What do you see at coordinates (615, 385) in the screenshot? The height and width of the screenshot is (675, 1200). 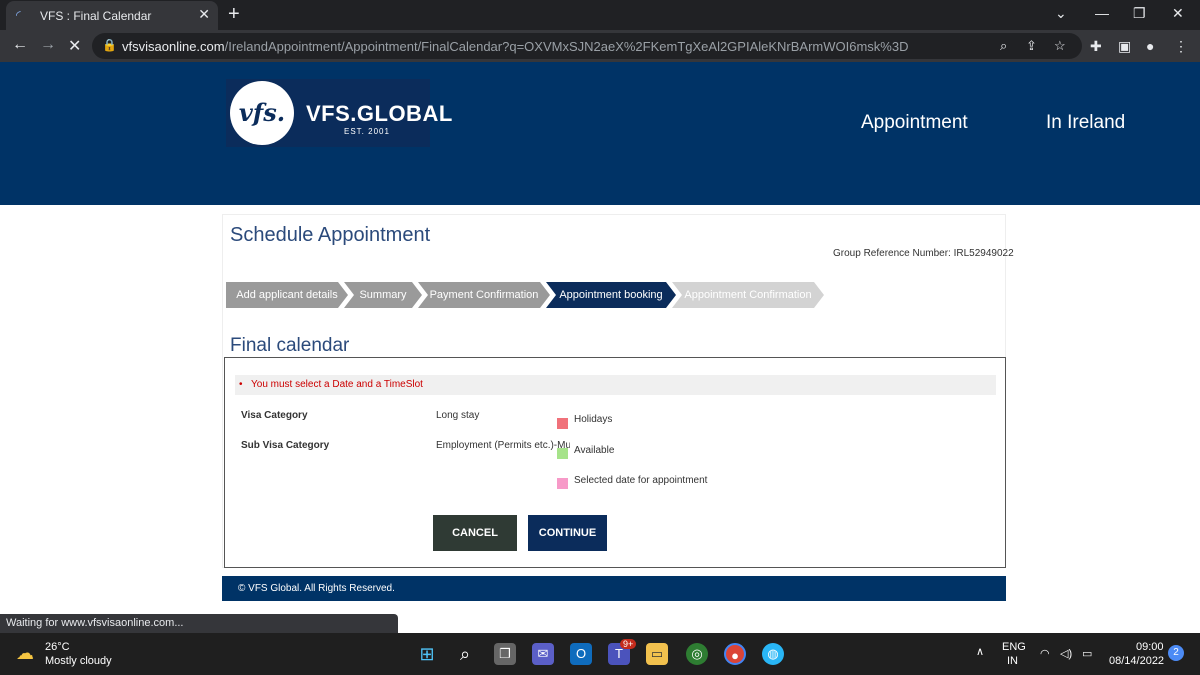 I see `validation-error: • You must select a Date and a TimeSlot` at bounding box center [615, 385].